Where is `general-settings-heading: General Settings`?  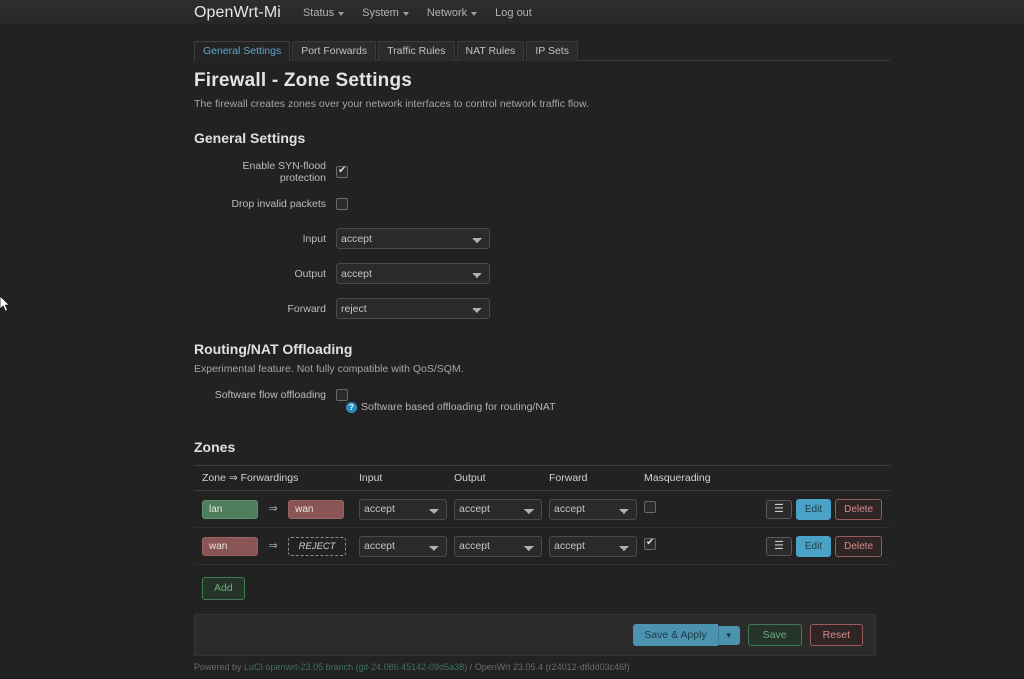
general-settings-heading: General Settings is located at coordinates (250, 138).